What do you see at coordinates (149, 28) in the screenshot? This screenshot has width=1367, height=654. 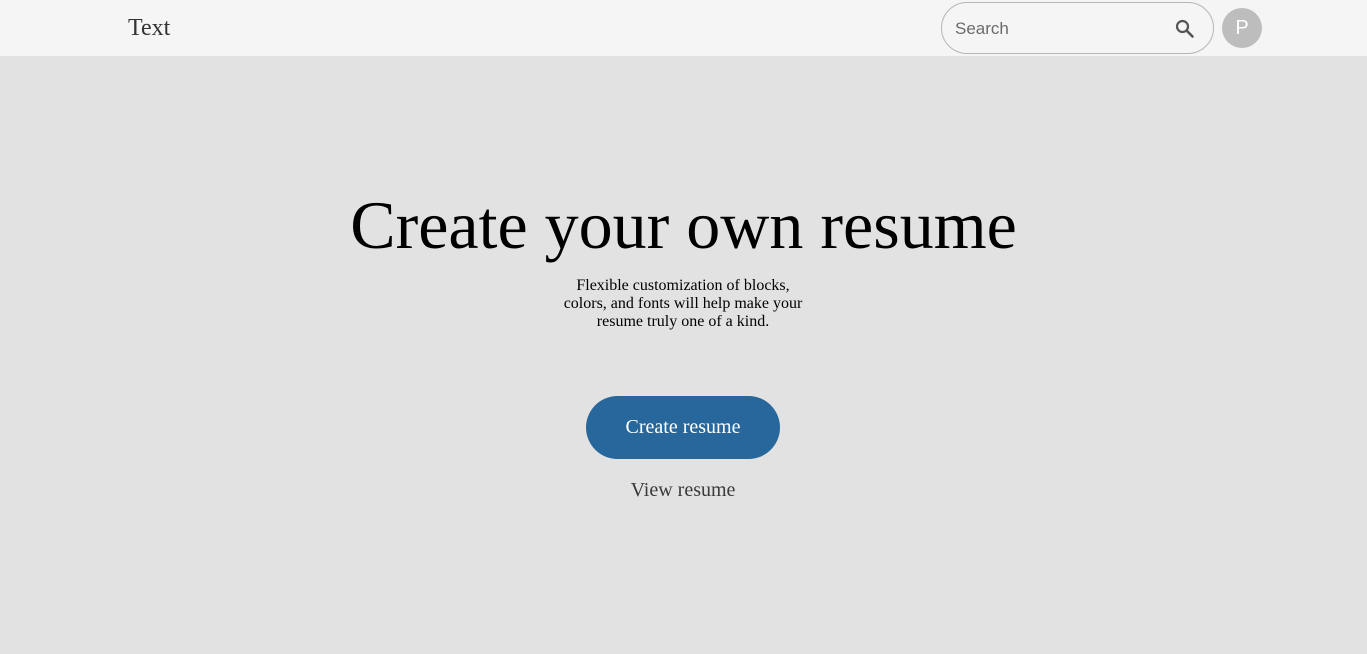 I see `logo-text: Text` at bounding box center [149, 28].